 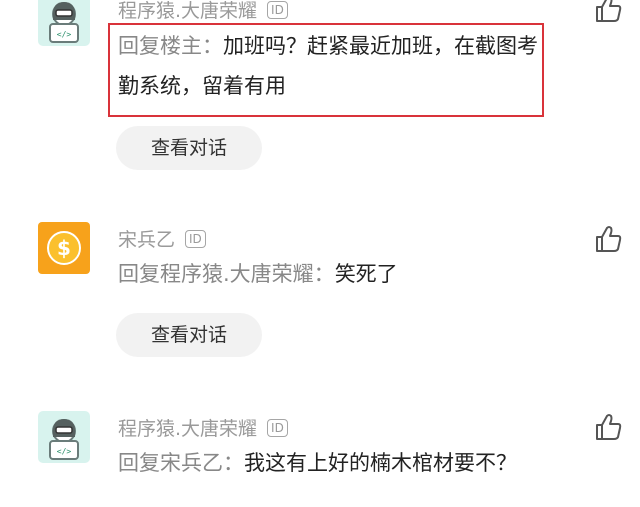 What do you see at coordinates (326, 70) in the screenshot?
I see `highlight-annotation-box` at bounding box center [326, 70].